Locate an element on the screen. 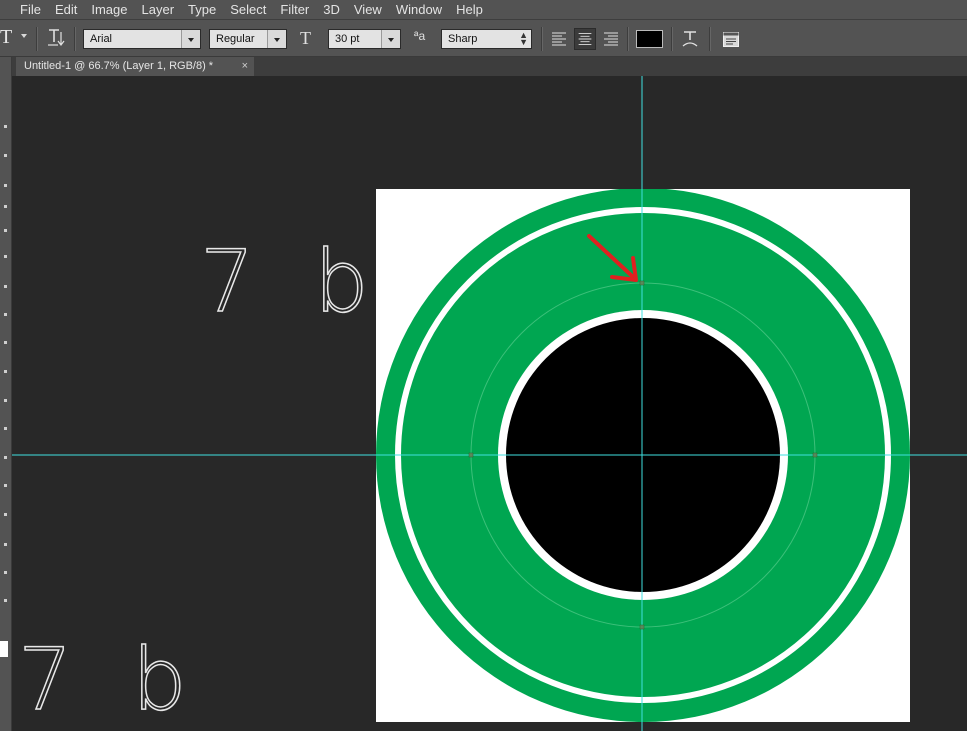  menu-view: View is located at coordinates (368, 9).